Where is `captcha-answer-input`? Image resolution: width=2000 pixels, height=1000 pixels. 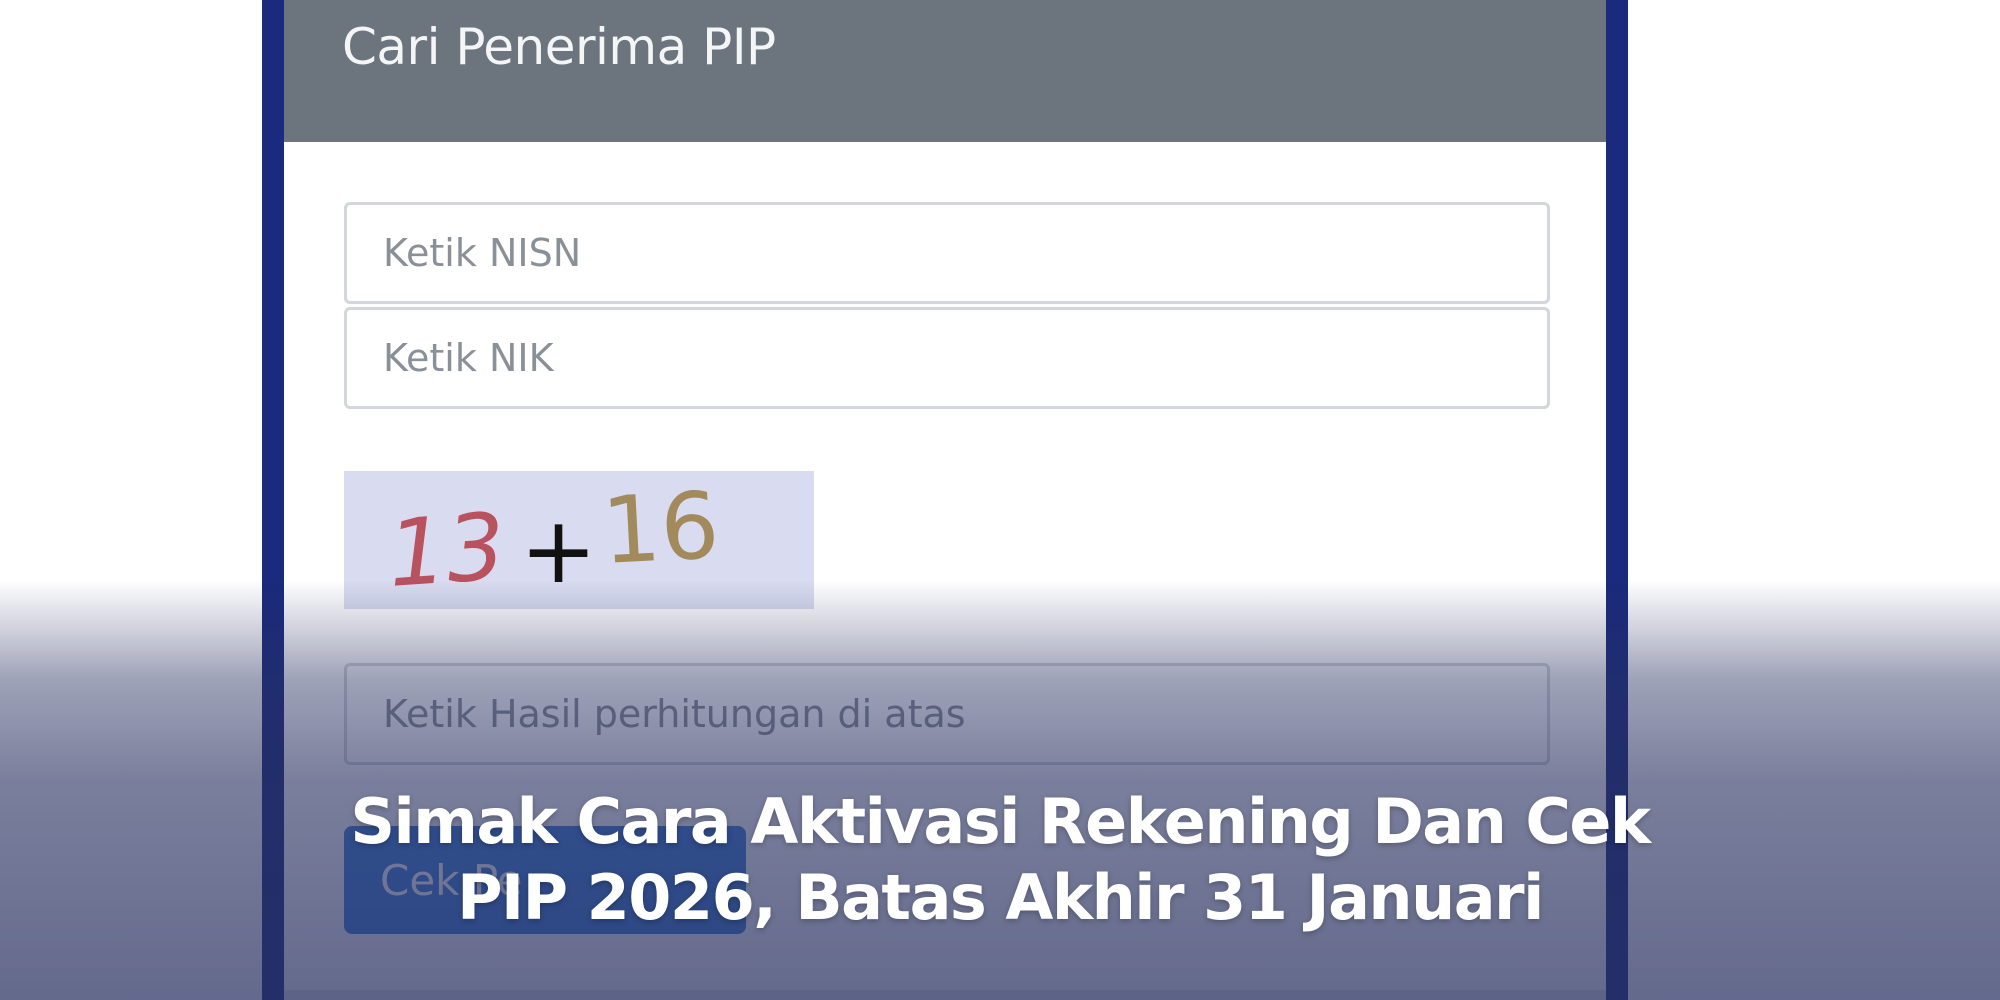 captcha-answer-input is located at coordinates (947, 714).